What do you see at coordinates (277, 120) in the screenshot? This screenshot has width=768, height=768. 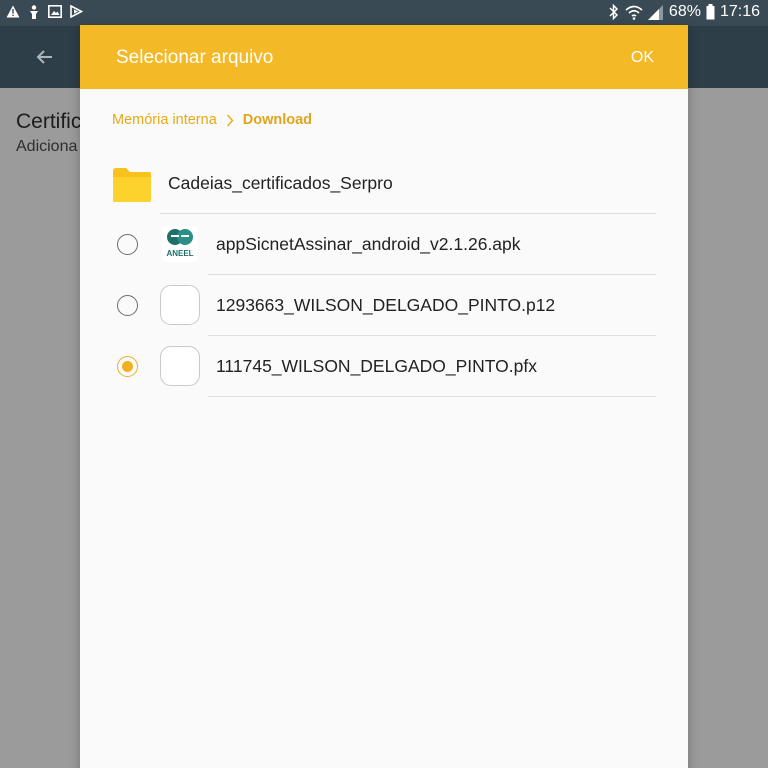 I see `breadcrumb-download: Download` at bounding box center [277, 120].